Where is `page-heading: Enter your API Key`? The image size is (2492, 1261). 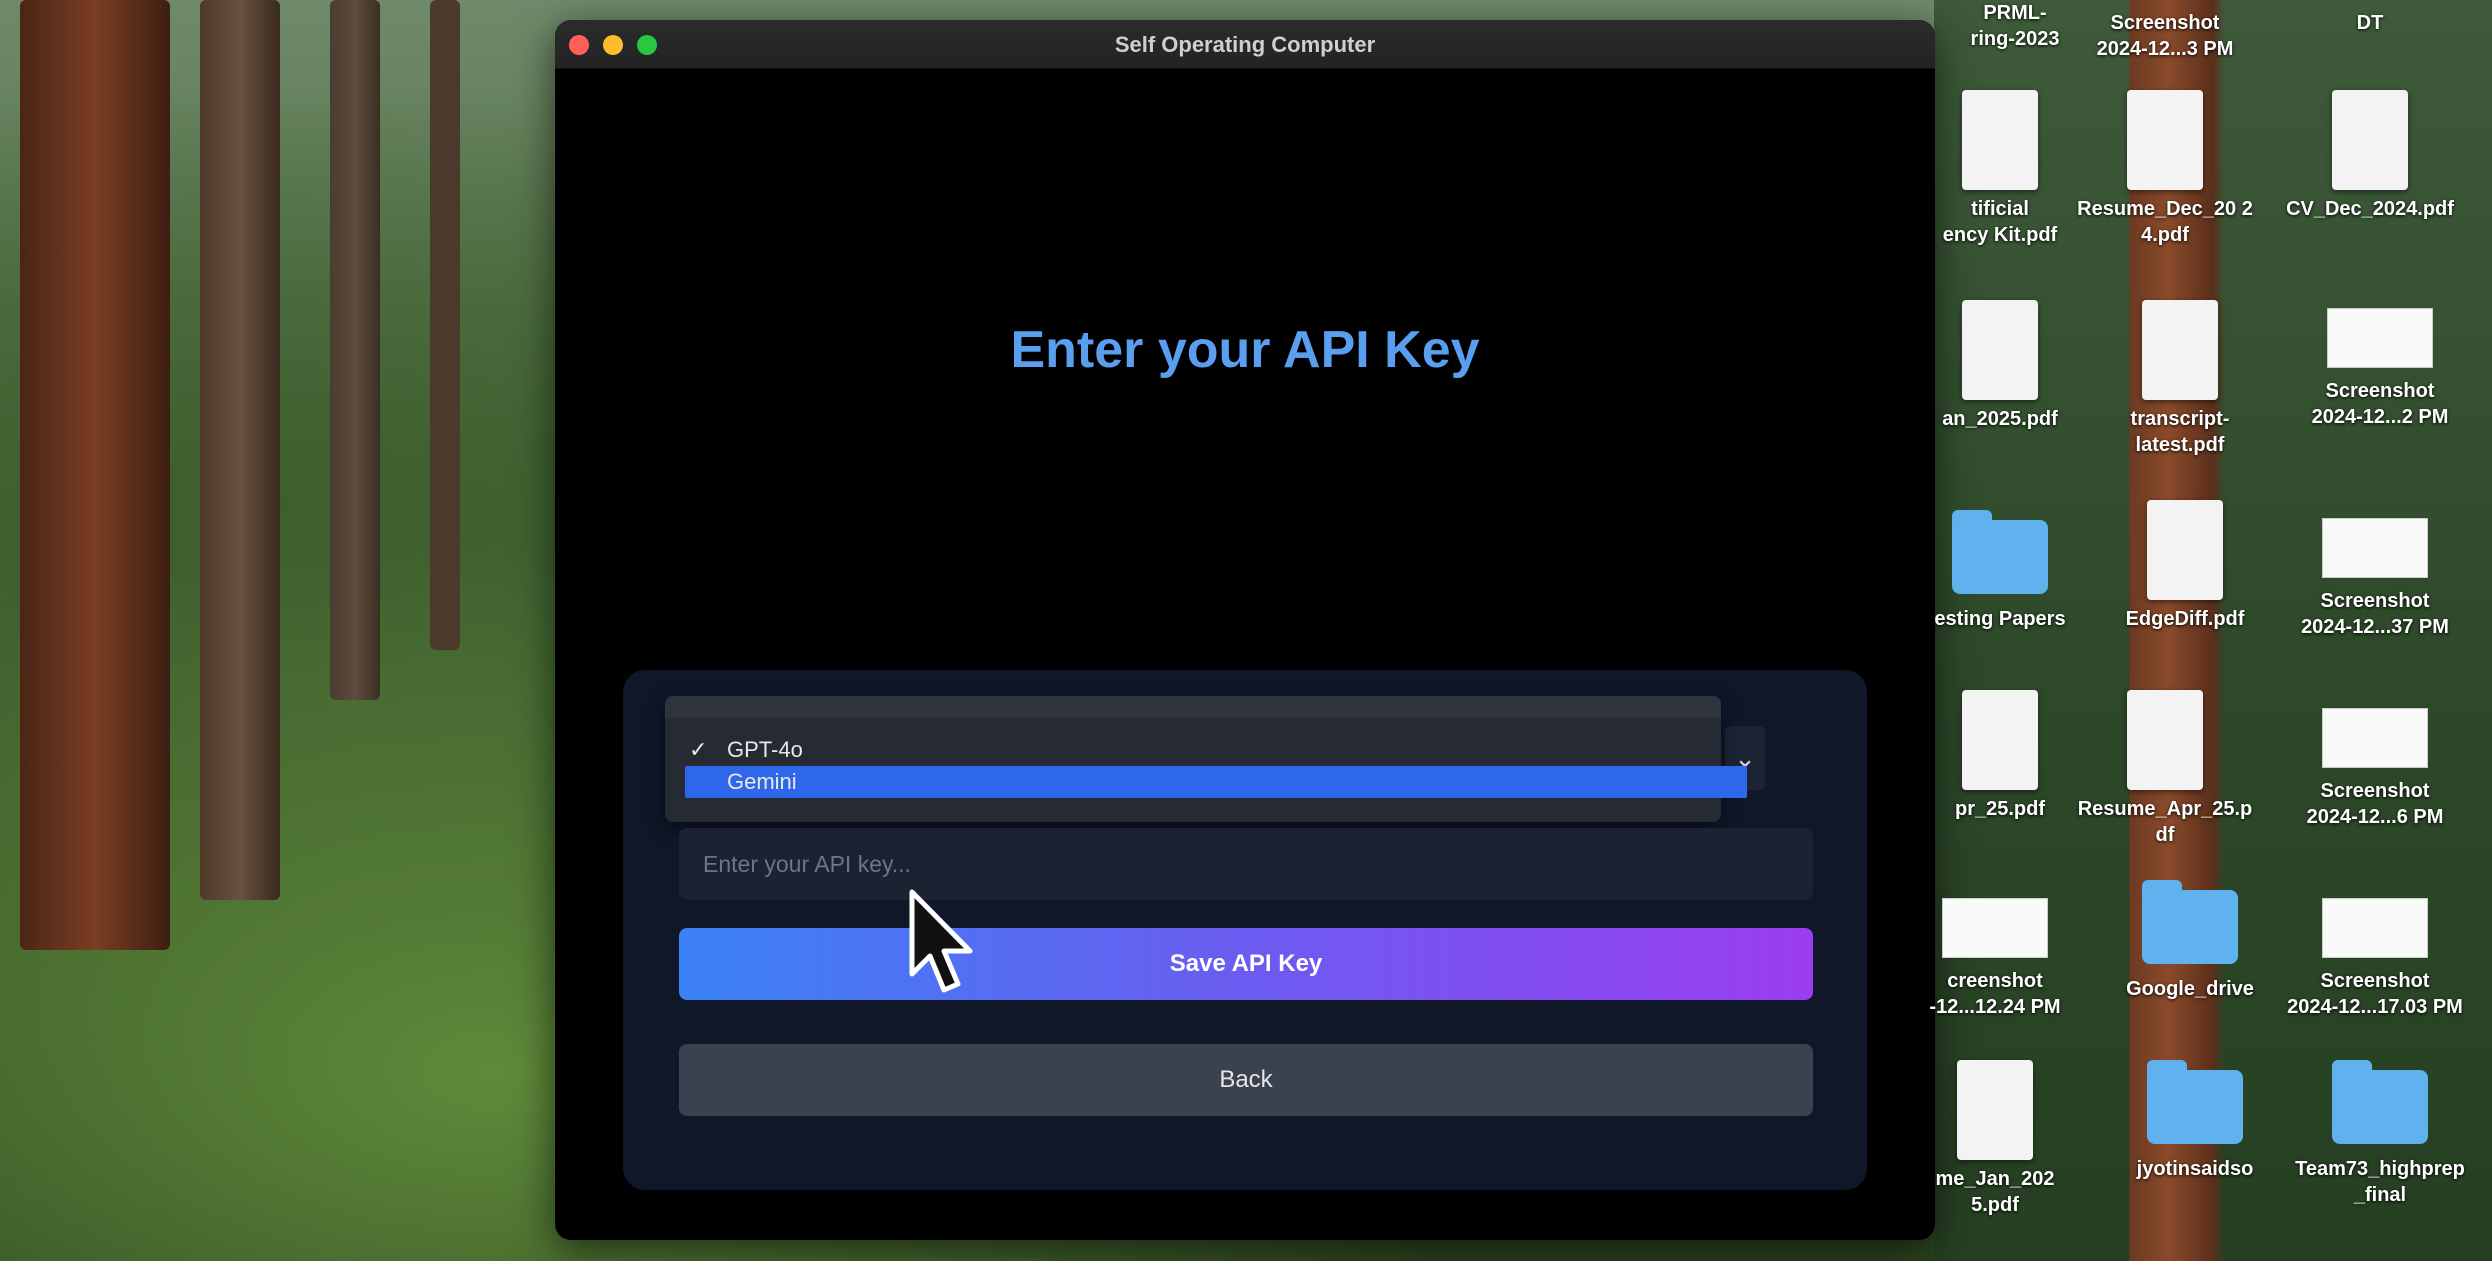
page-heading: Enter your API Key is located at coordinates (1245, 350).